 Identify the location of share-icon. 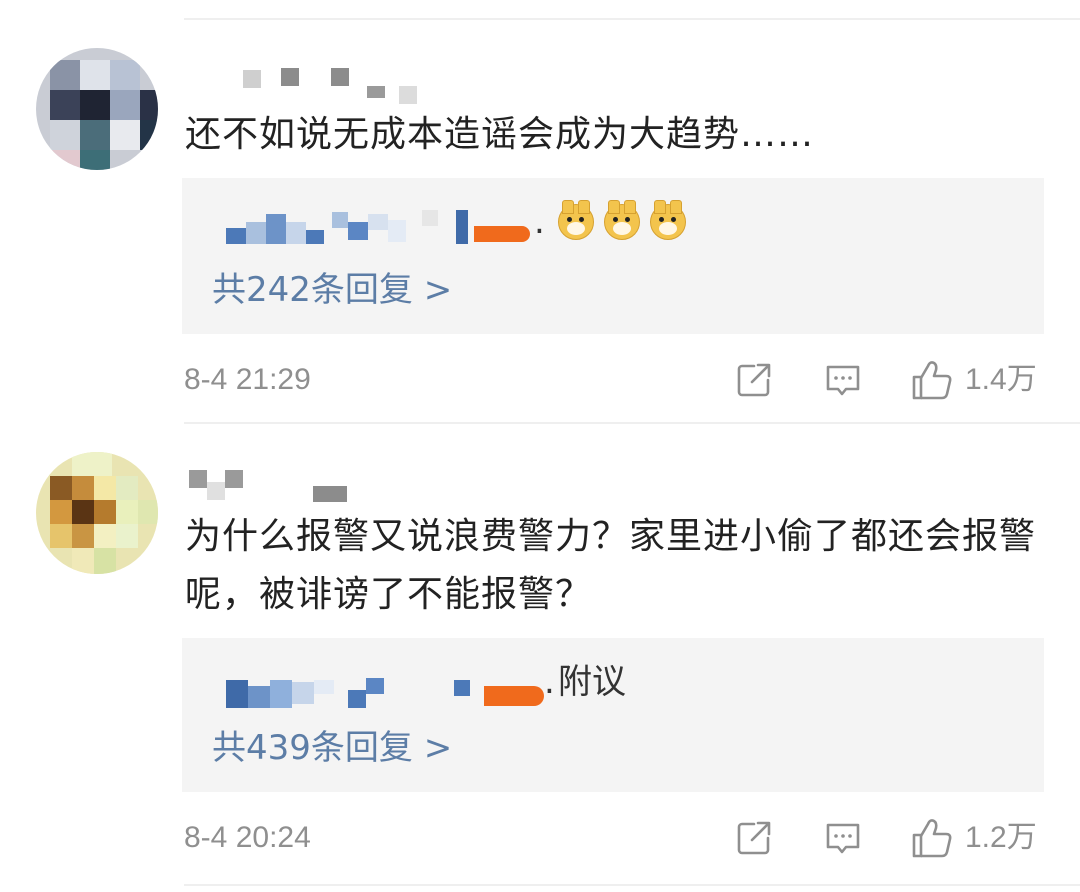
(754, 838).